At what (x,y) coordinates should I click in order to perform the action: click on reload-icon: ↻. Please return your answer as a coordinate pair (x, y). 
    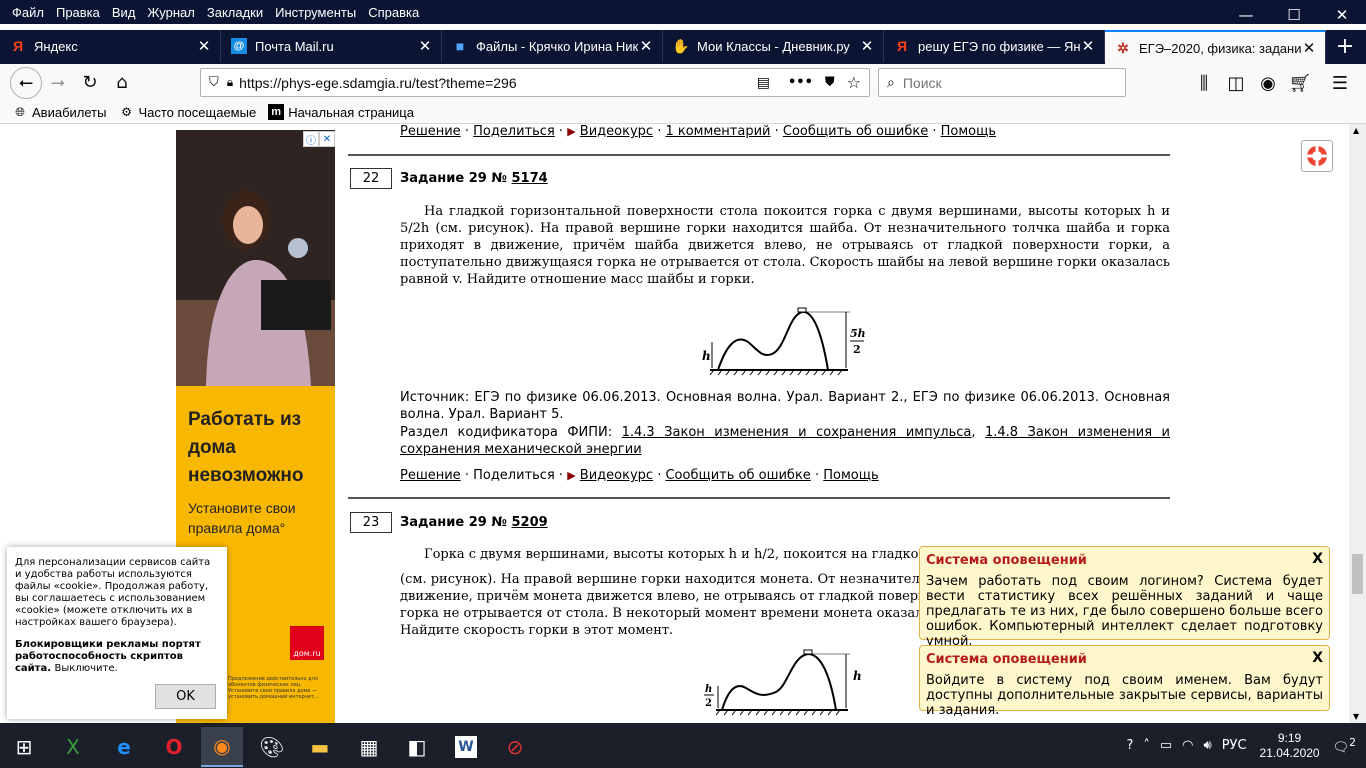
    Looking at the image, I should click on (90, 83).